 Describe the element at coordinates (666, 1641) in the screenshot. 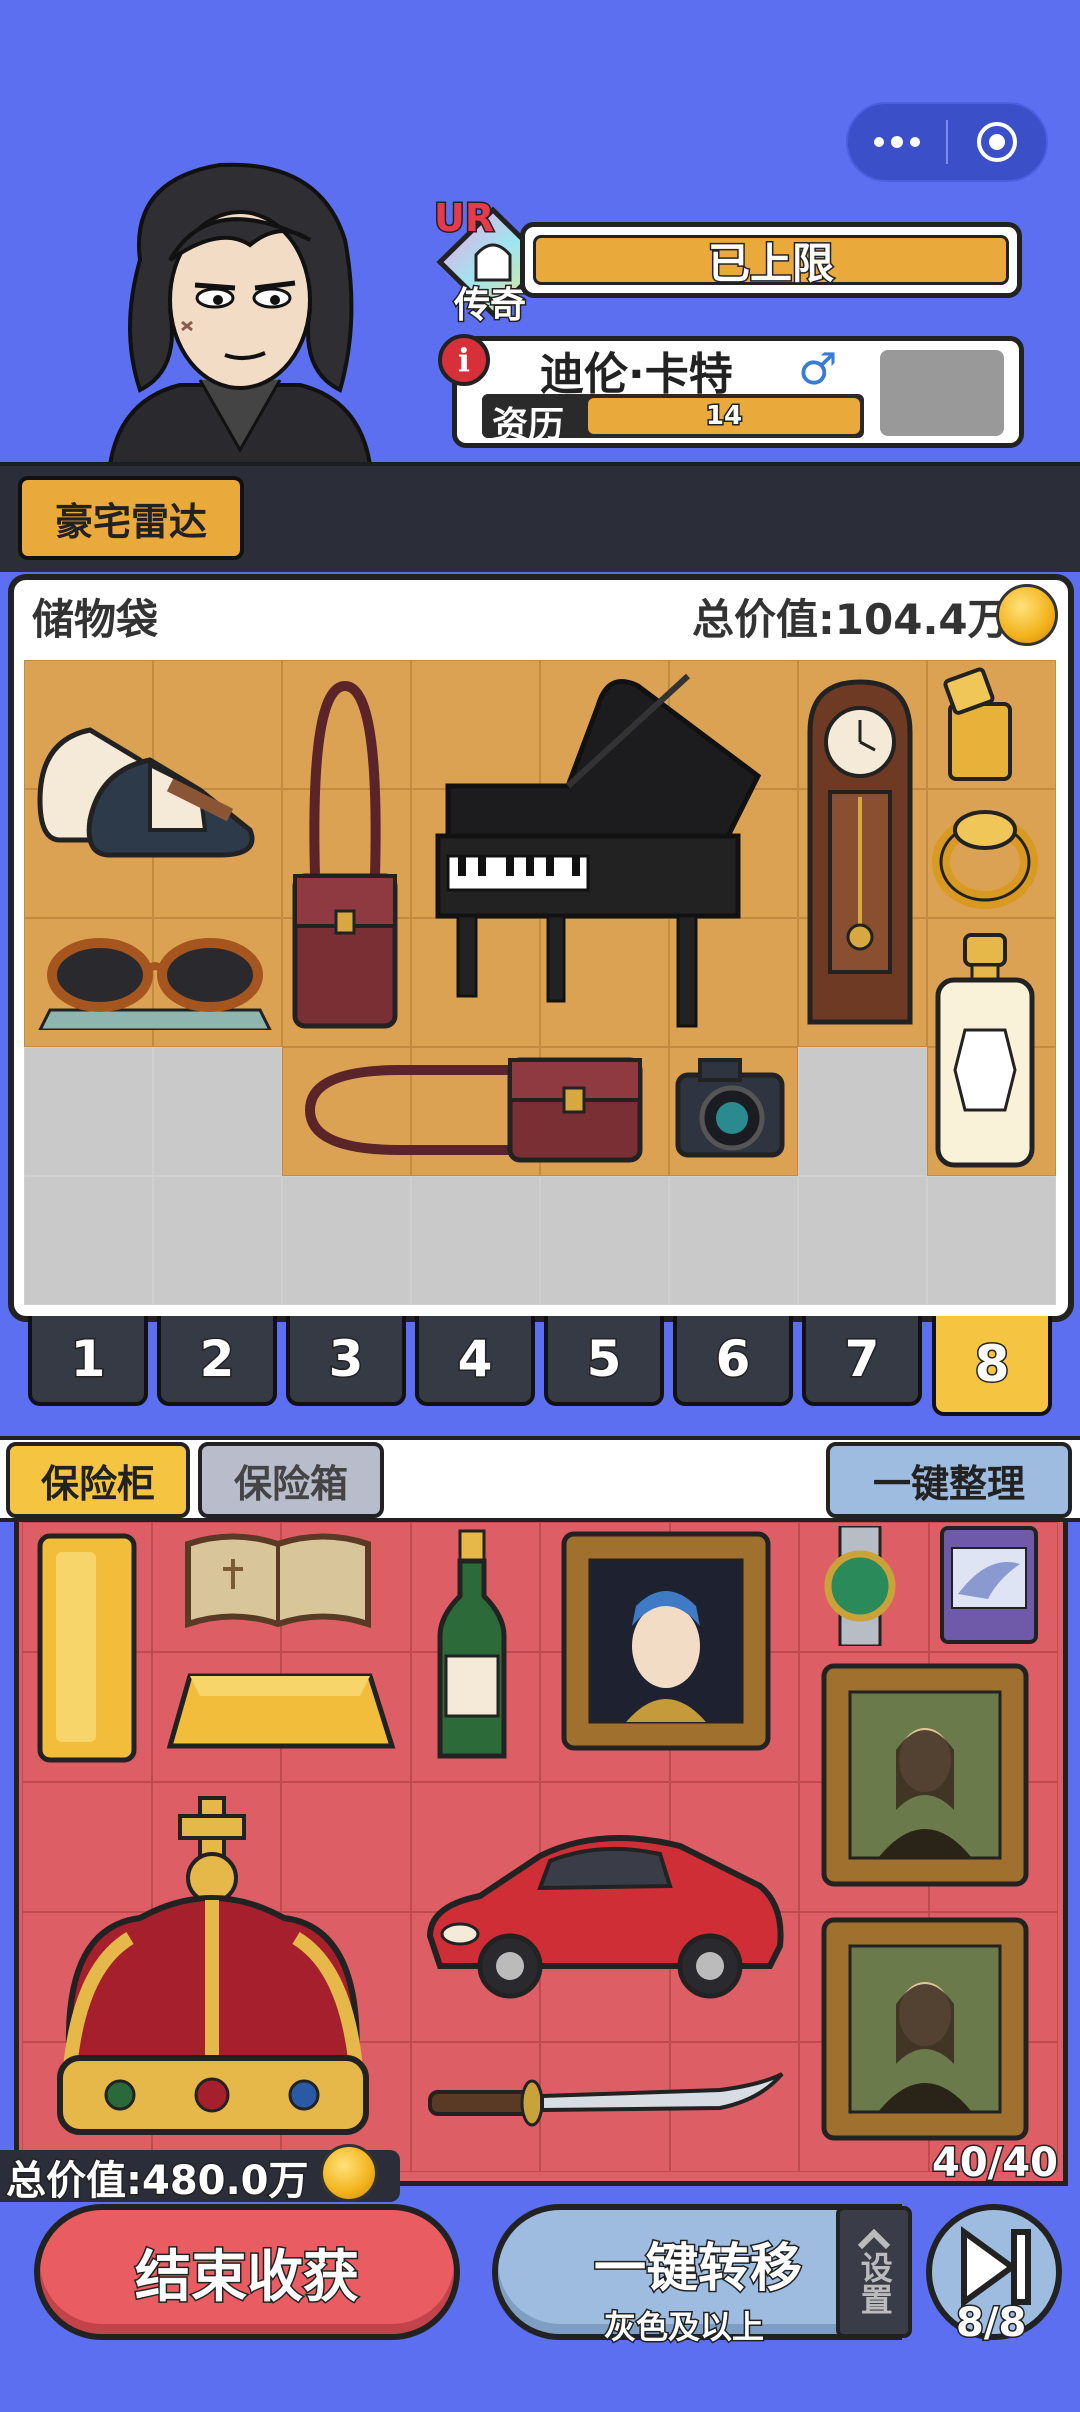

I see `pearl-earring-painting-item` at that location.